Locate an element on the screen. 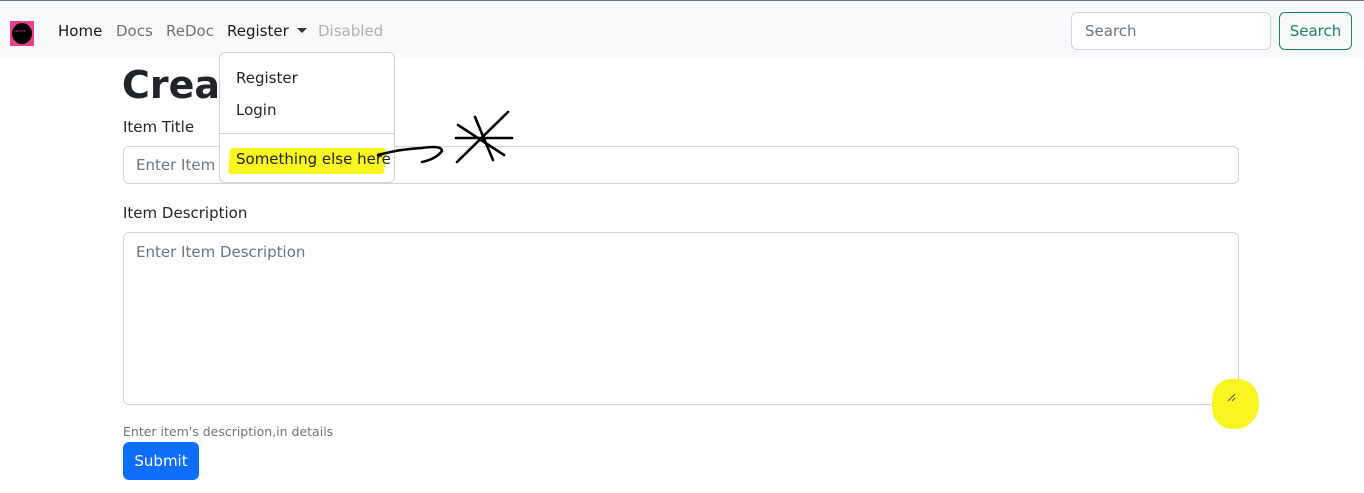  item-title-label: Item Title is located at coordinates (159, 127).